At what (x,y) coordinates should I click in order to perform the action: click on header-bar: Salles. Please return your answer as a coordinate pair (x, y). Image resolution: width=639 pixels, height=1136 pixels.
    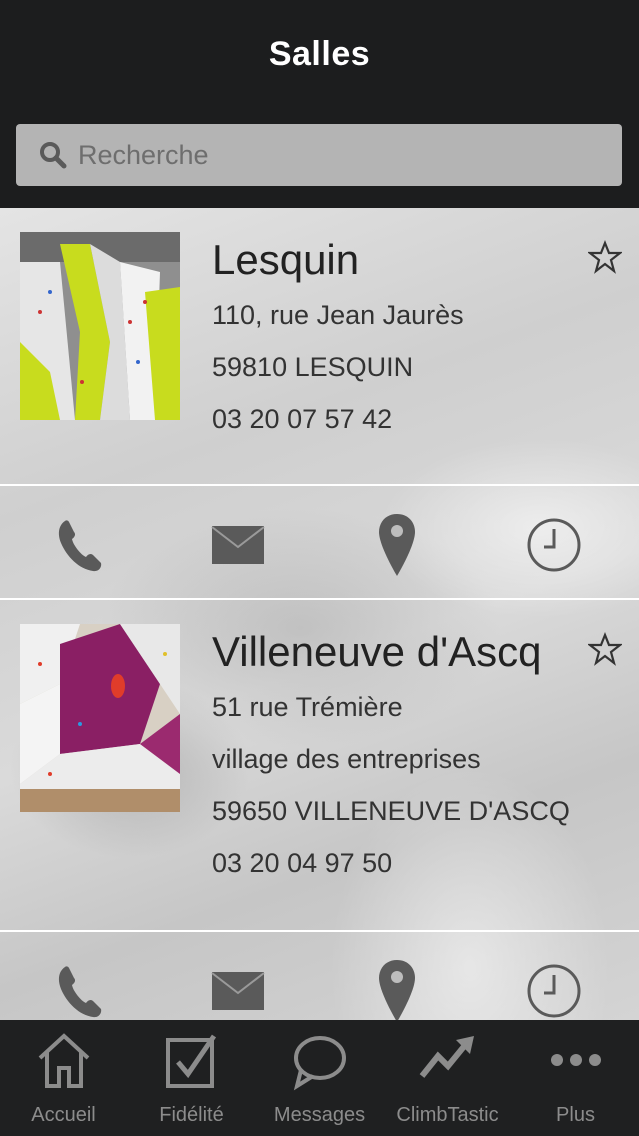
    Looking at the image, I should click on (319, 54).